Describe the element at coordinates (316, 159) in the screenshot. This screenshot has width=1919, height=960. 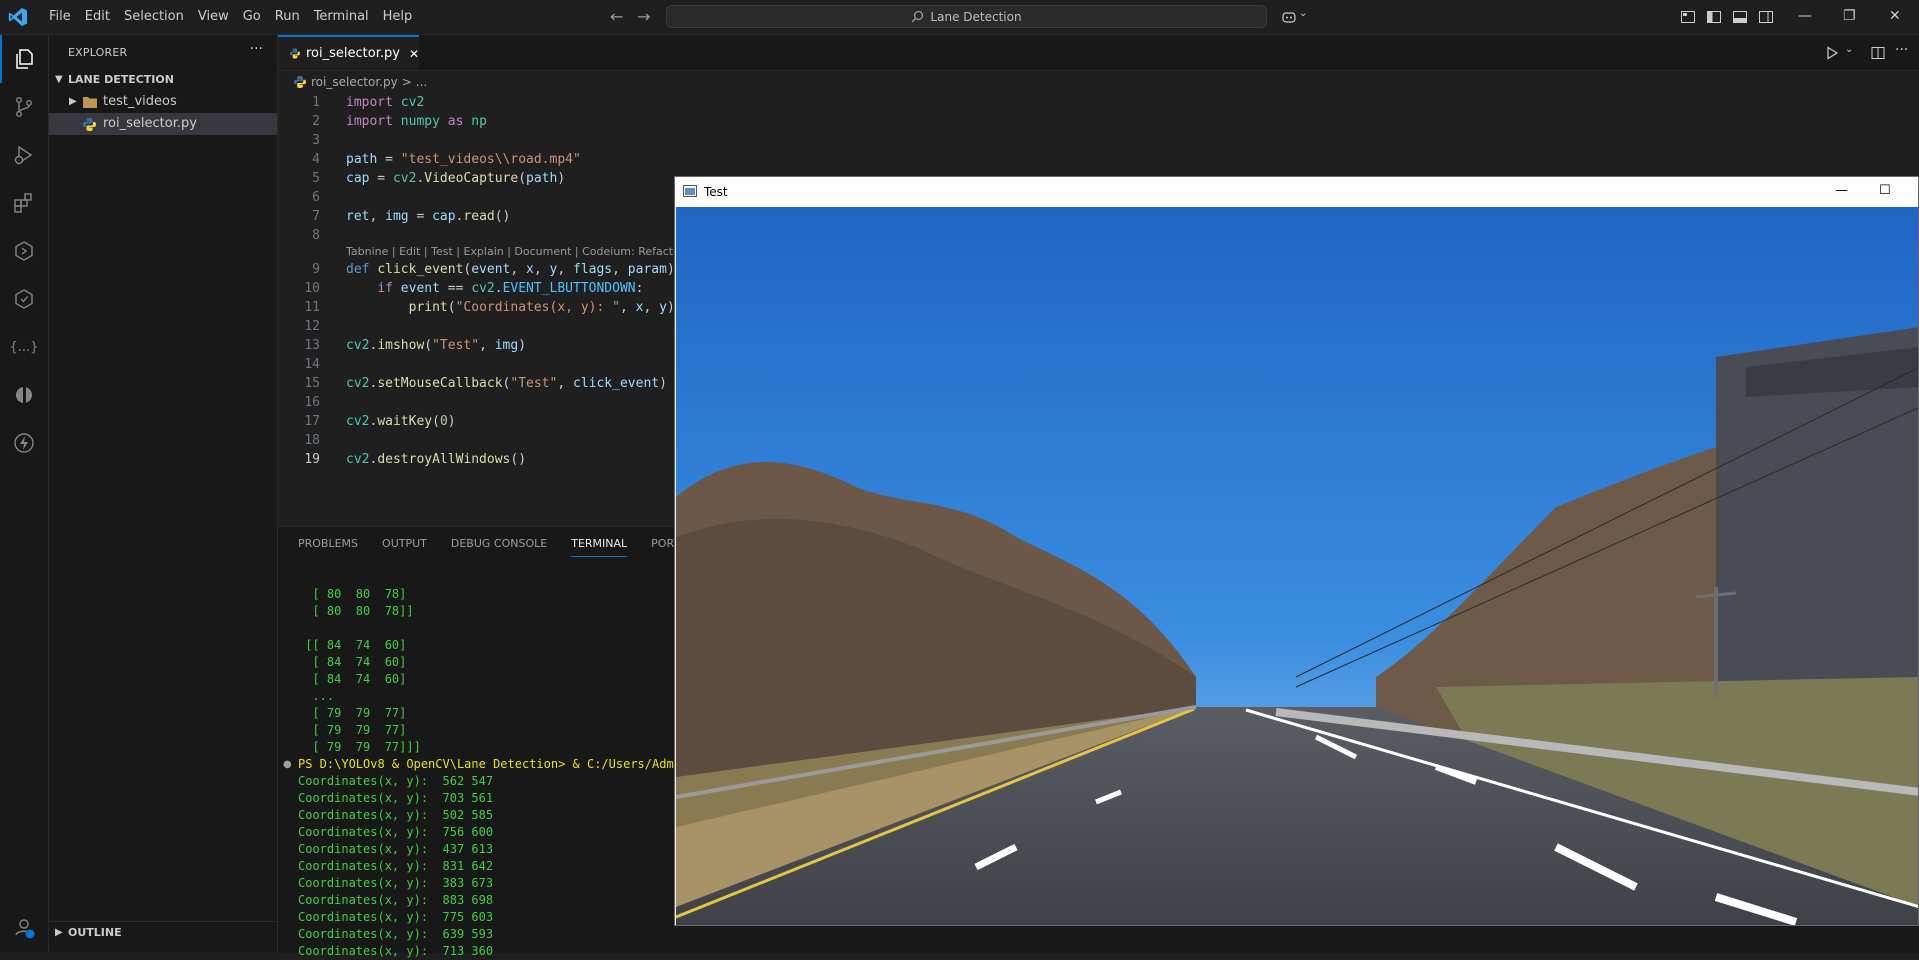
I see `line-number: 4` at that location.